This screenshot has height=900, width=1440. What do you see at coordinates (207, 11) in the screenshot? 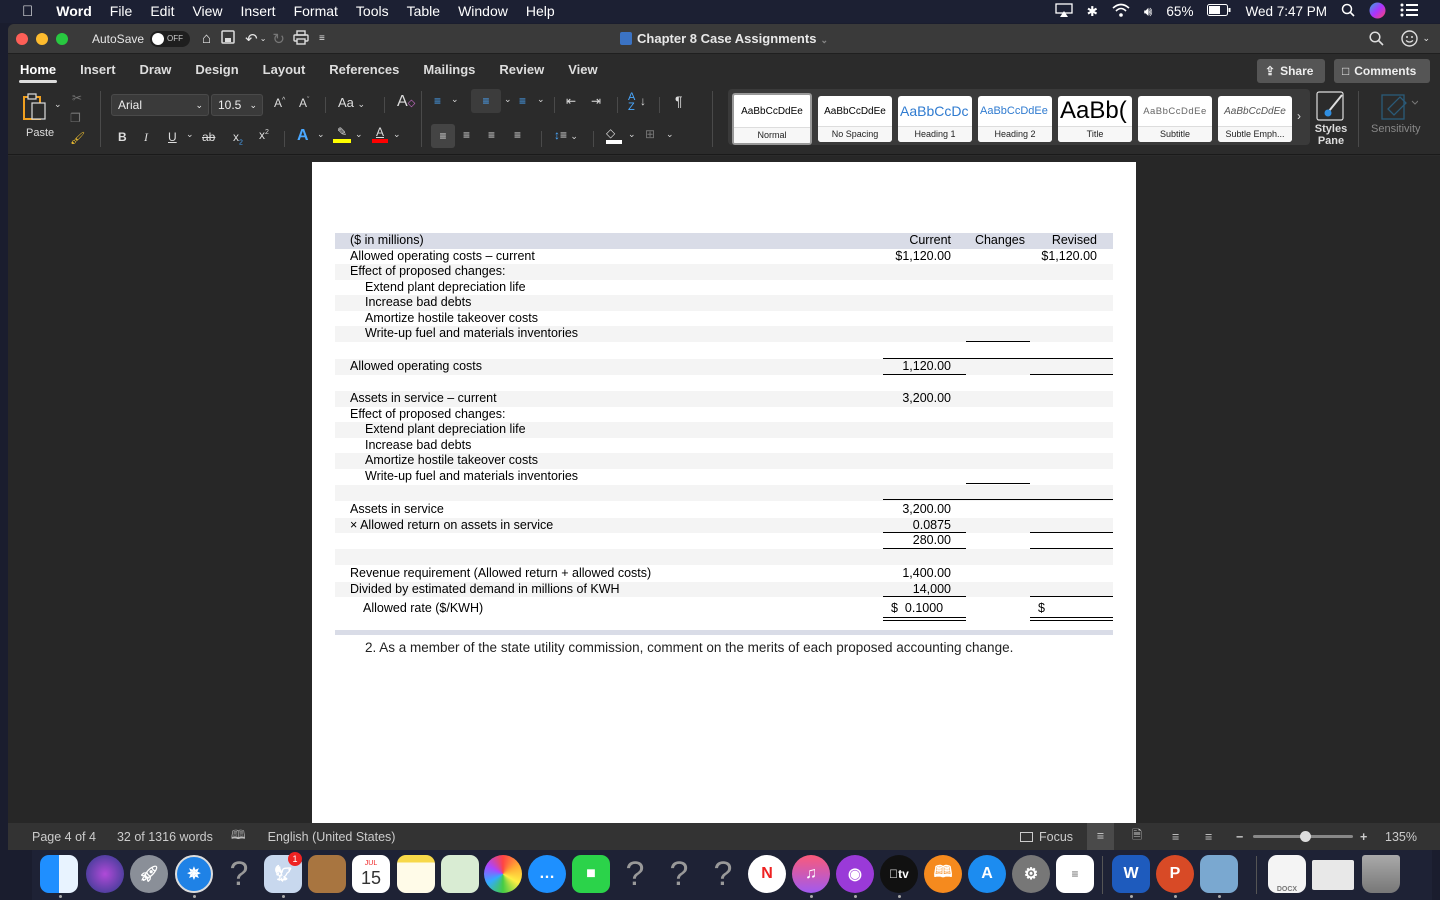
I see `menu-view: View` at bounding box center [207, 11].